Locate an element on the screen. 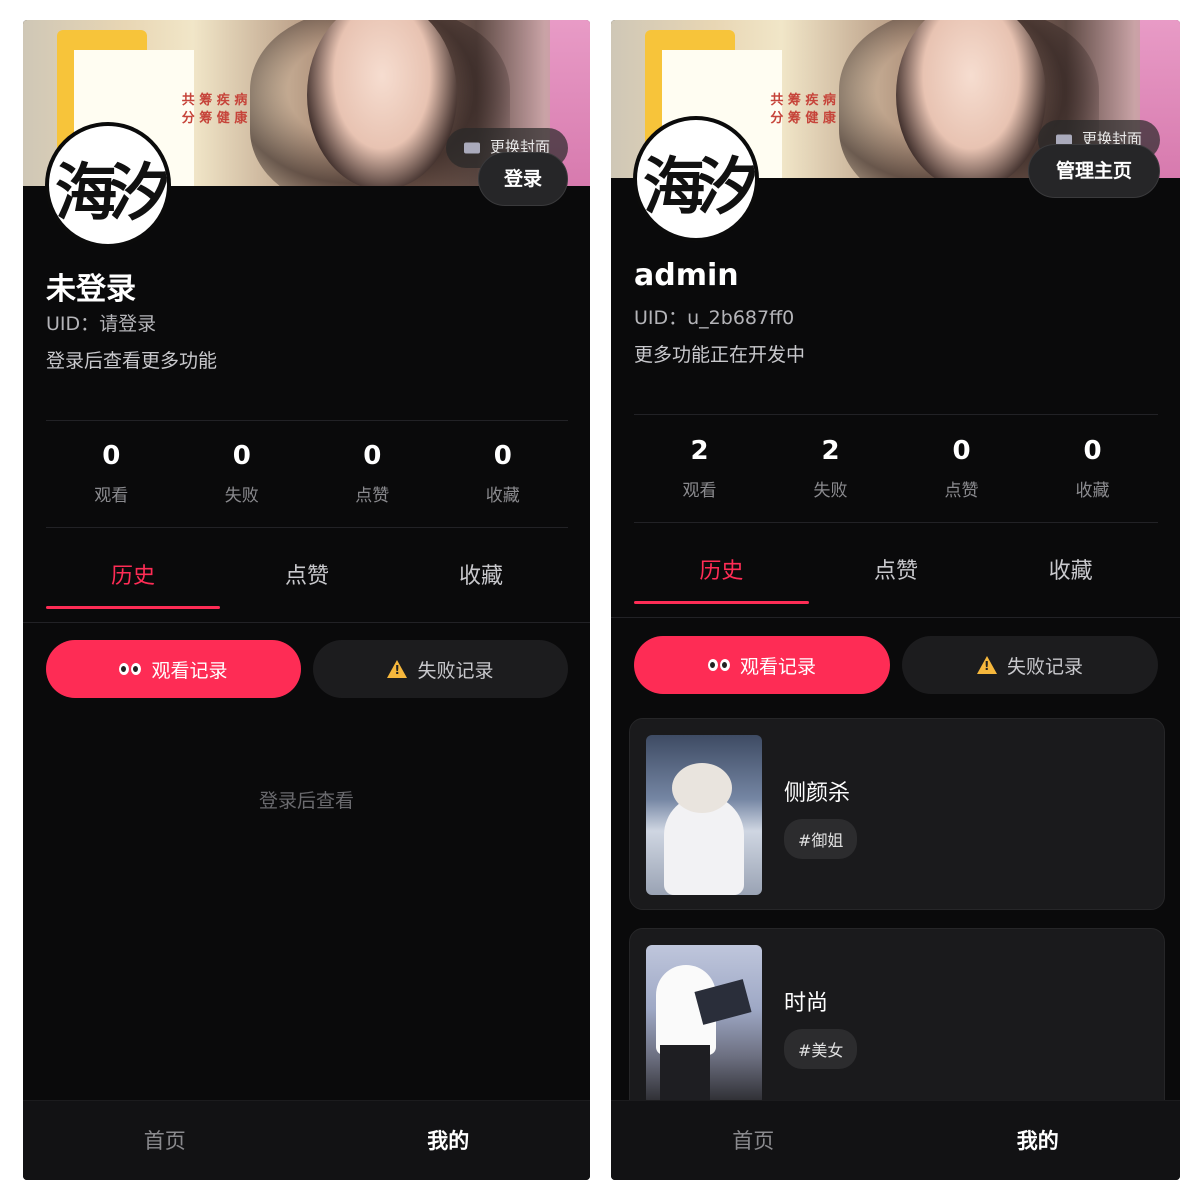 This screenshot has height=1200, width=1200. history-card: 侧颜杀 #御姐 is located at coordinates (897, 814).